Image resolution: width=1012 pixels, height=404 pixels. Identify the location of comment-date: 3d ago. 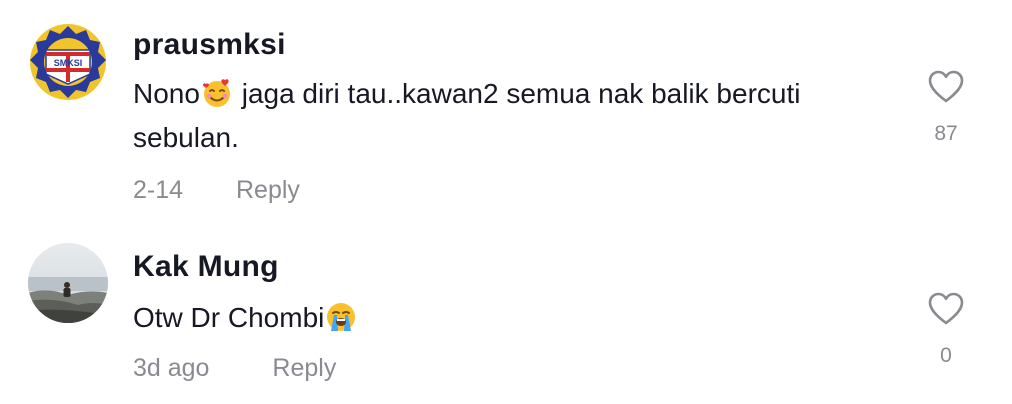
(171, 368).